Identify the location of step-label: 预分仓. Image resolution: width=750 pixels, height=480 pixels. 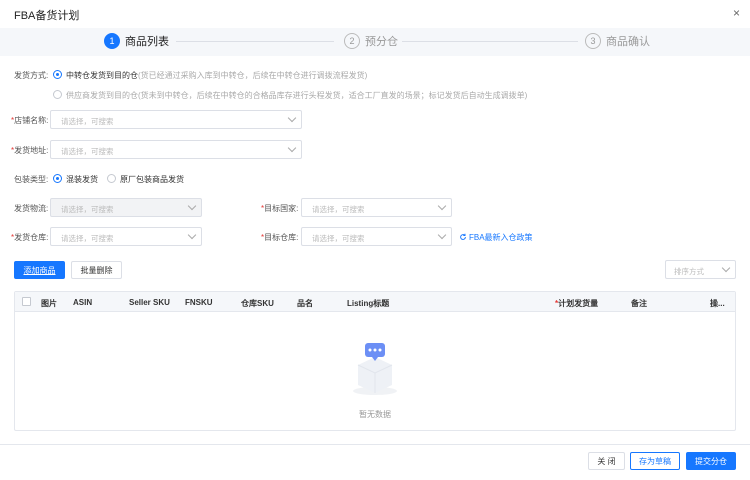
(381, 42).